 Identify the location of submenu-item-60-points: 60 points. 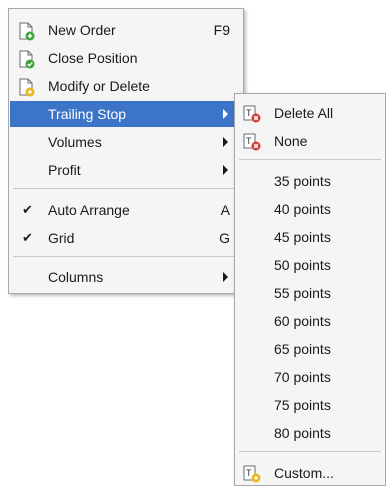
(310, 321).